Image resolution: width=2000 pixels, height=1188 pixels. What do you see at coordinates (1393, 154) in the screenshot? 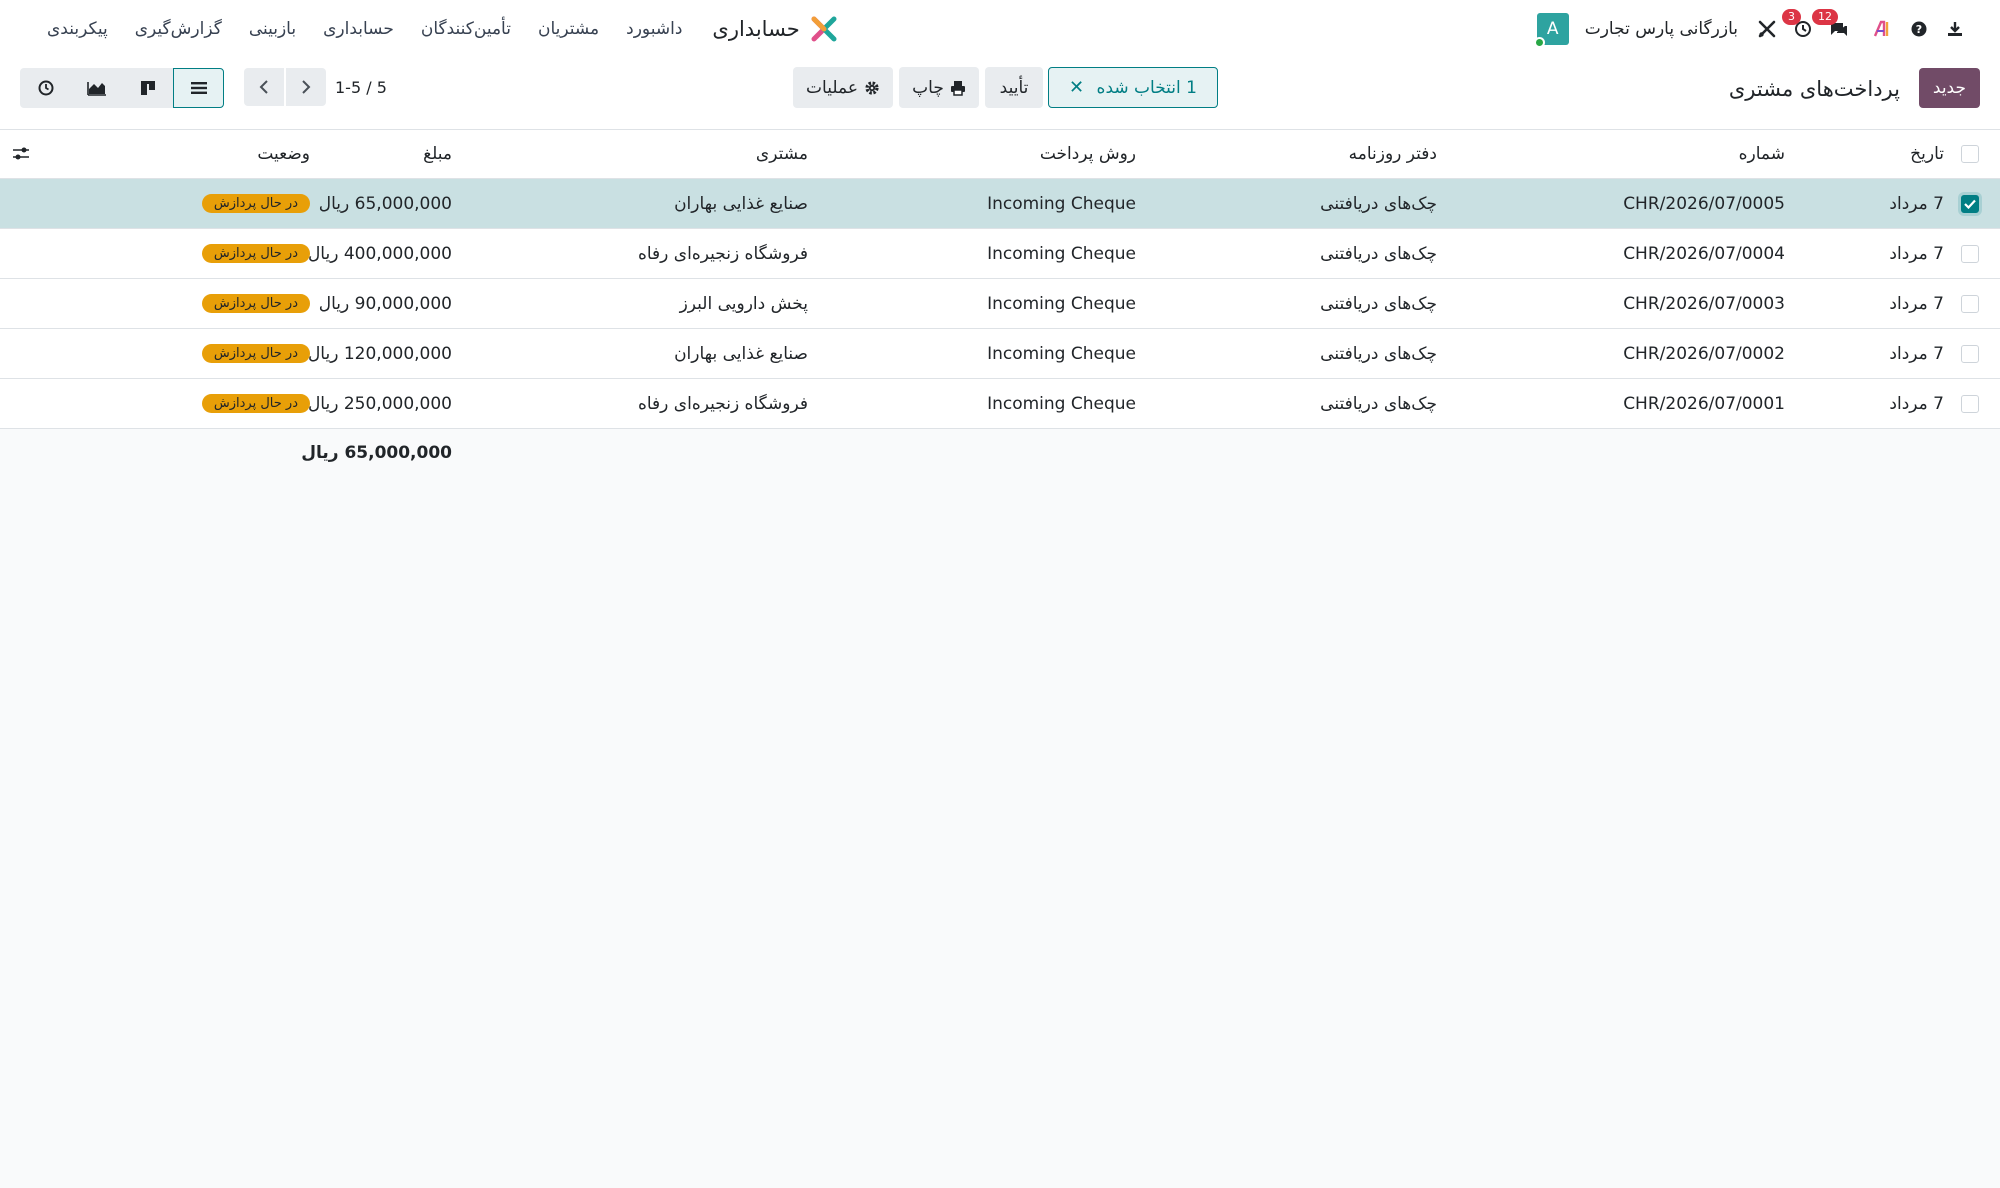
I see `column-header-journal: دفتر روزنامه` at bounding box center [1393, 154].